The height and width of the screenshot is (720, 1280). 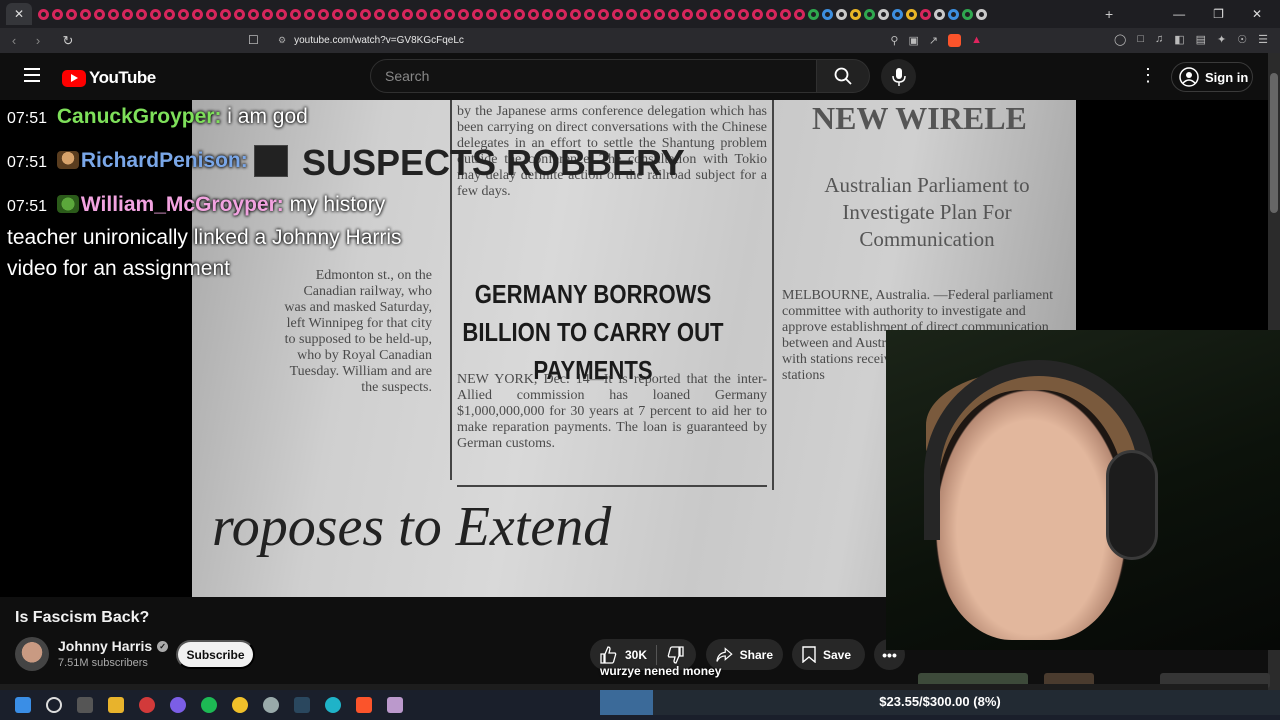 I want to click on cast-icon: ▣, so click(x=913, y=40).